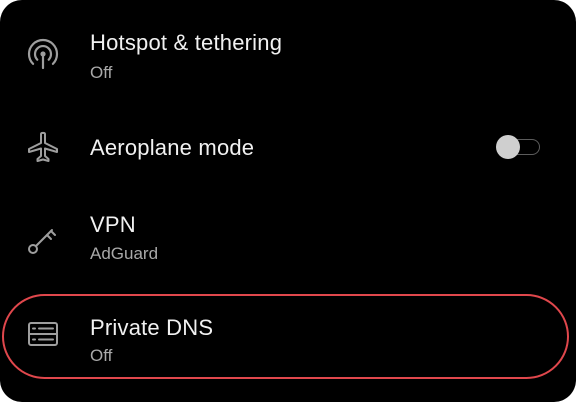  Describe the element at coordinates (186, 42) in the screenshot. I see `hotspot-title: Hotspot & tethering` at that location.